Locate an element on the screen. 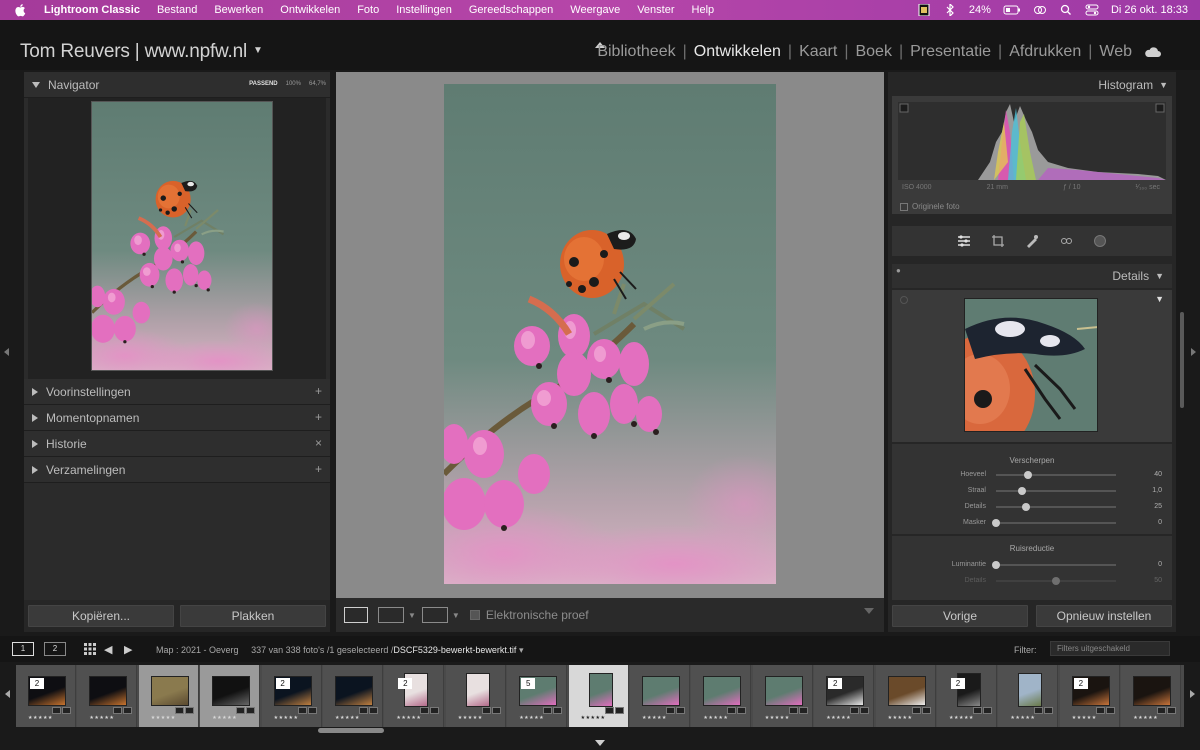 The width and height of the screenshot is (1200, 750). cloud-sync-icon is located at coordinates (1153, 52).